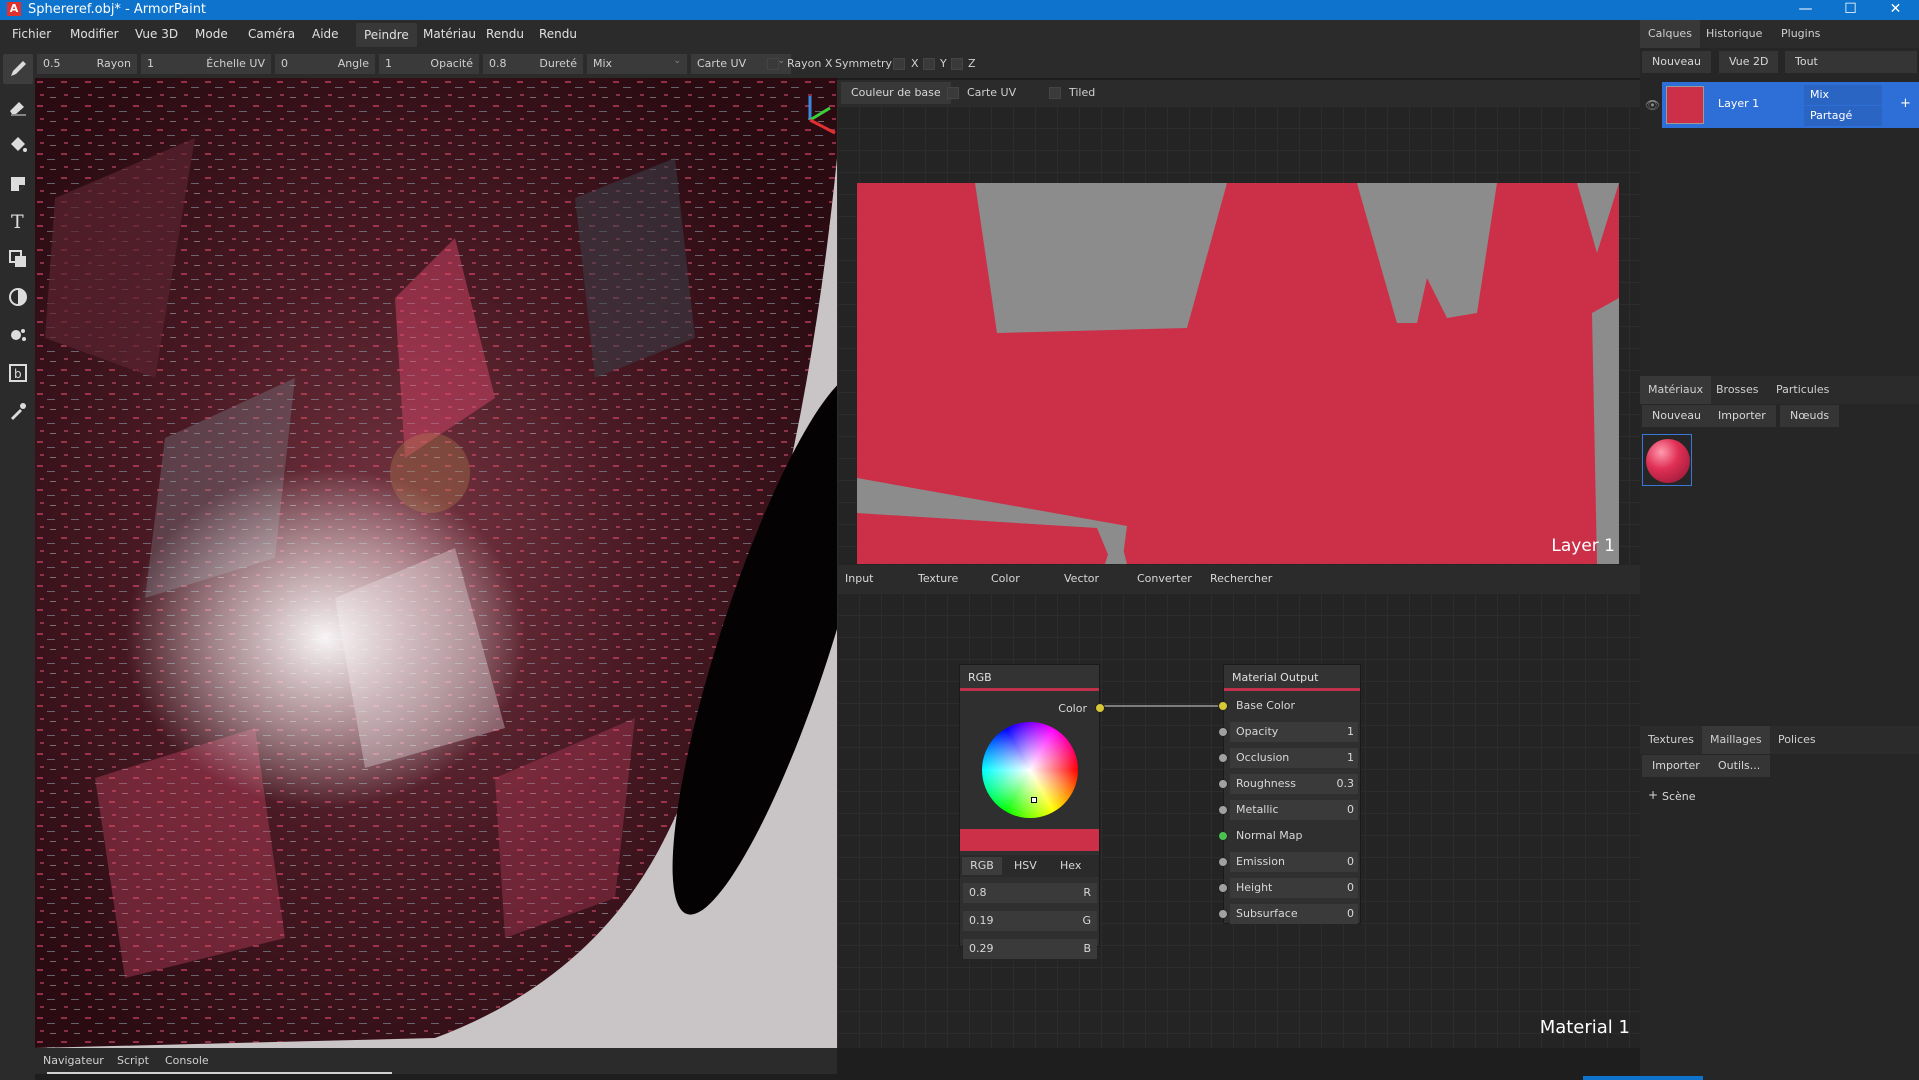 This screenshot has height=1080, width=1919. Describe the element at coordinates (1030, 921) in the screenshot. I see `channel-g-slider: 0.19 G` at that location.